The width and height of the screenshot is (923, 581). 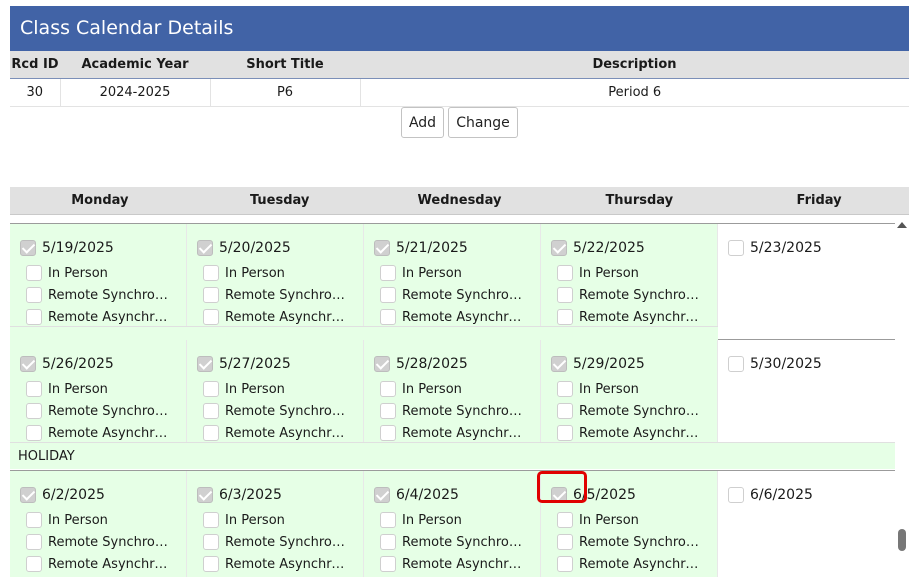 I want to click on day-date-row: 5/23/2025, so click(x=775, y=248).